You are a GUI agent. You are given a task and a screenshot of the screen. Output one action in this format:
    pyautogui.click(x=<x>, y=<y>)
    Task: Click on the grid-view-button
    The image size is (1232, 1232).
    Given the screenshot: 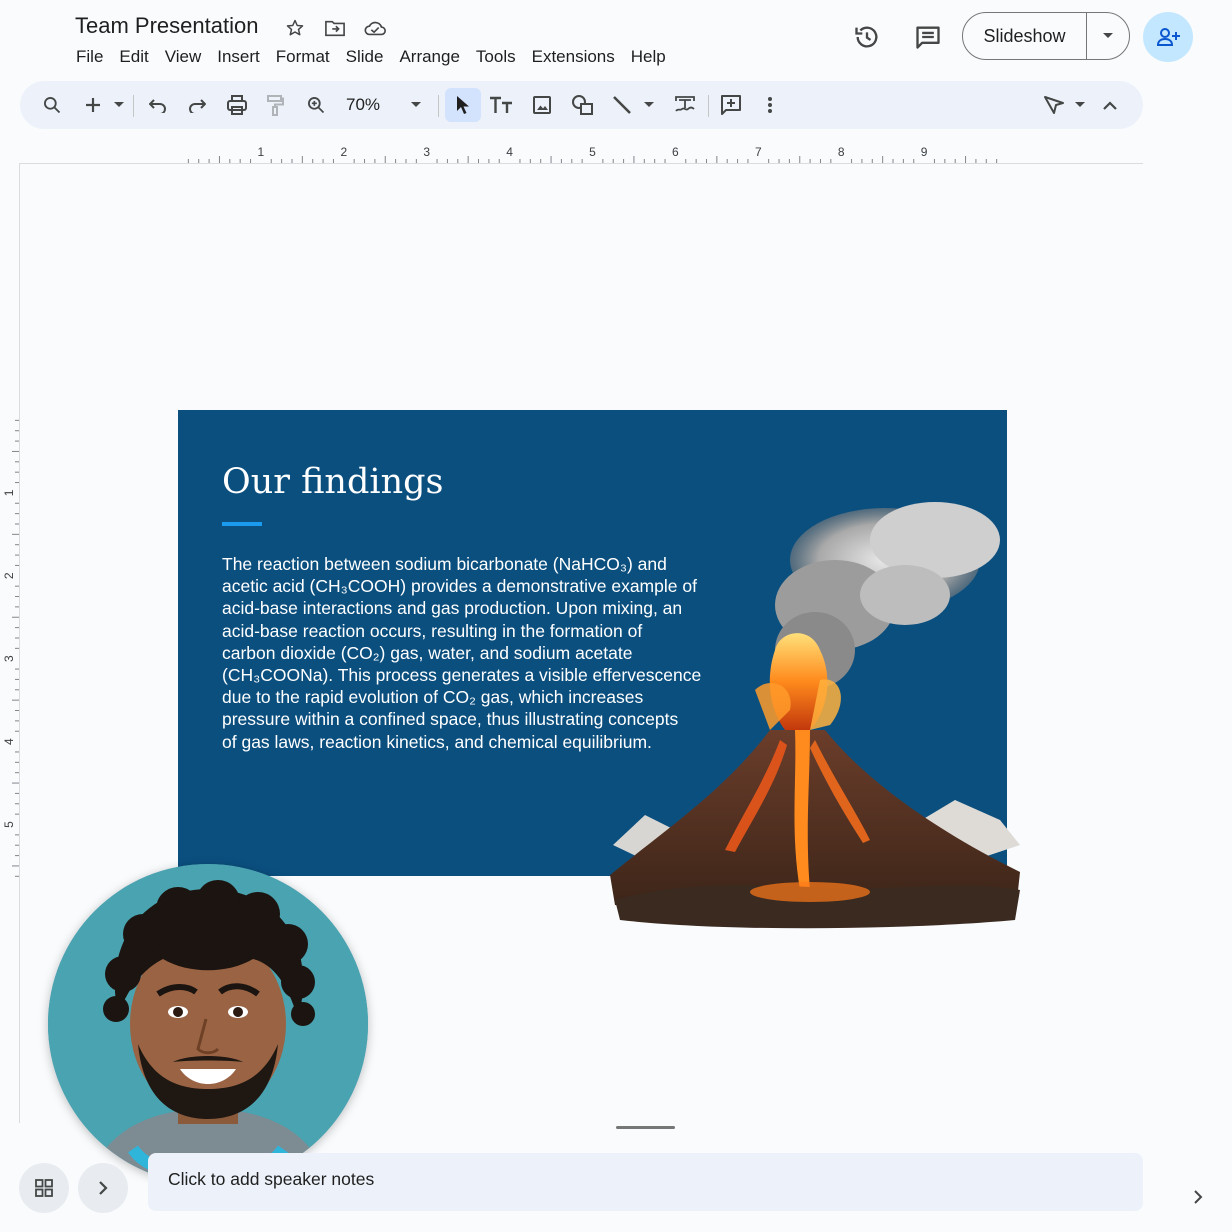 What is the action you would take?
    pyautogui.click(x=44, y=1188)
    